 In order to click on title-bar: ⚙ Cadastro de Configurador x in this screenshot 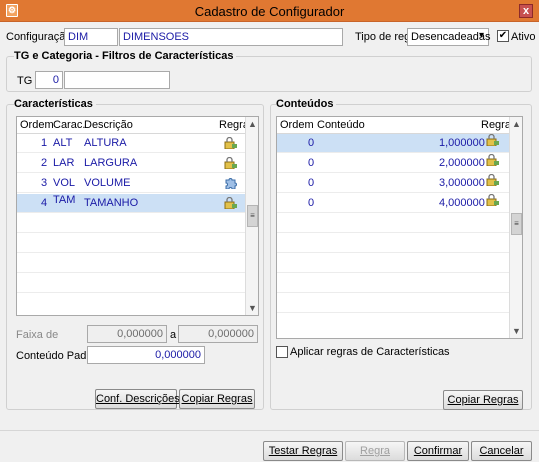, I will do `click(269, 11)`.